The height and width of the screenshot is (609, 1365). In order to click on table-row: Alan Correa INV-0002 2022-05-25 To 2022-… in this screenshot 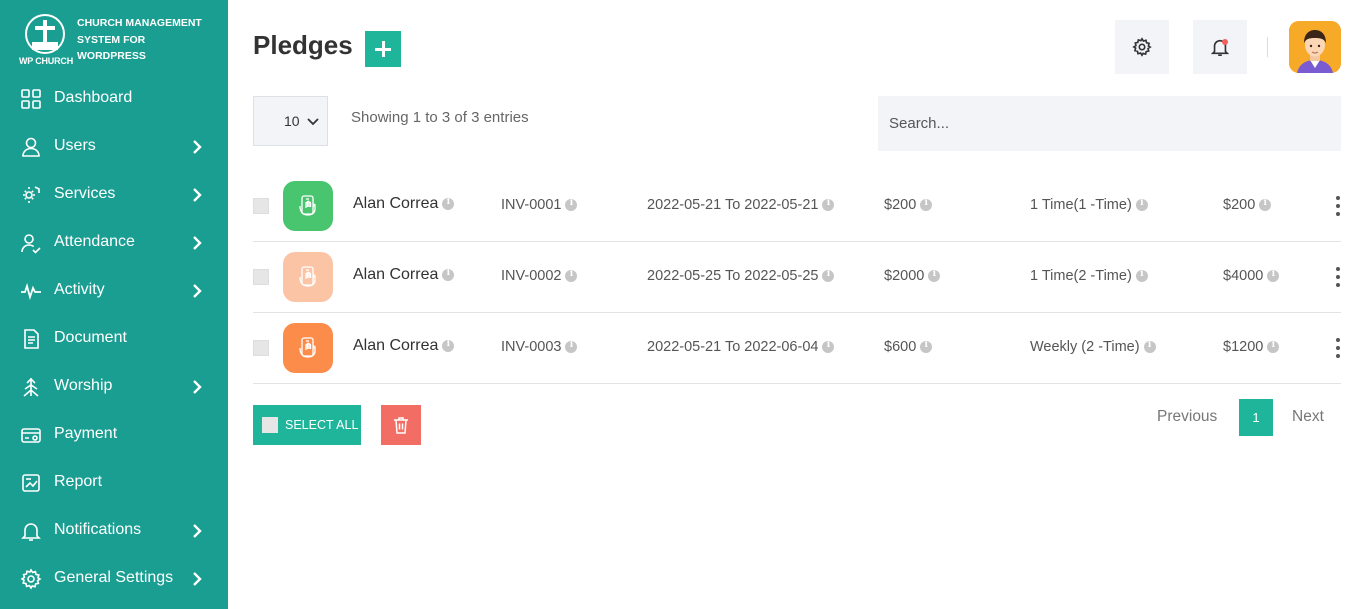, I will do `click(797, 277)`.